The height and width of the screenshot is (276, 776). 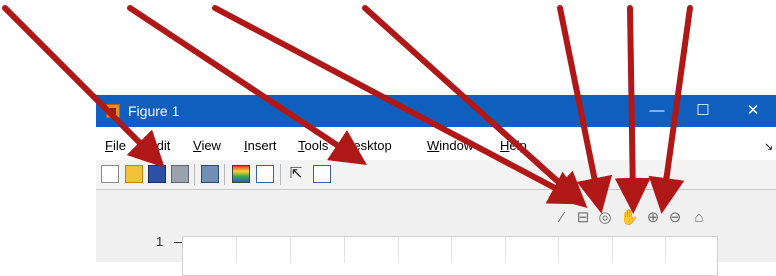 I want to click on arrow-to-new-figure, so click(x=83, y=86).